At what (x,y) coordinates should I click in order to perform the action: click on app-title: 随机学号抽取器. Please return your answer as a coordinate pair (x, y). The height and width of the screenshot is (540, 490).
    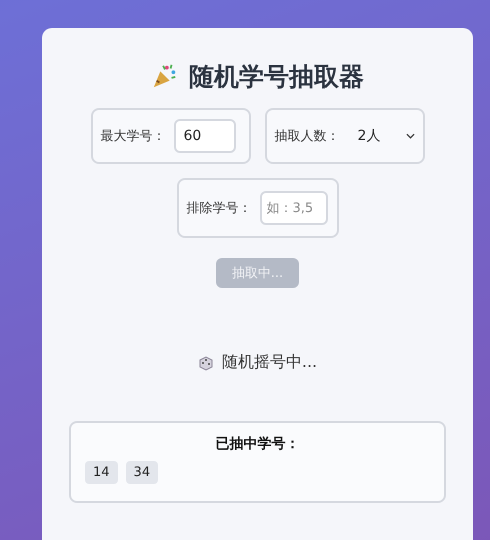
    Looking at the image, I should click on (276, 76).